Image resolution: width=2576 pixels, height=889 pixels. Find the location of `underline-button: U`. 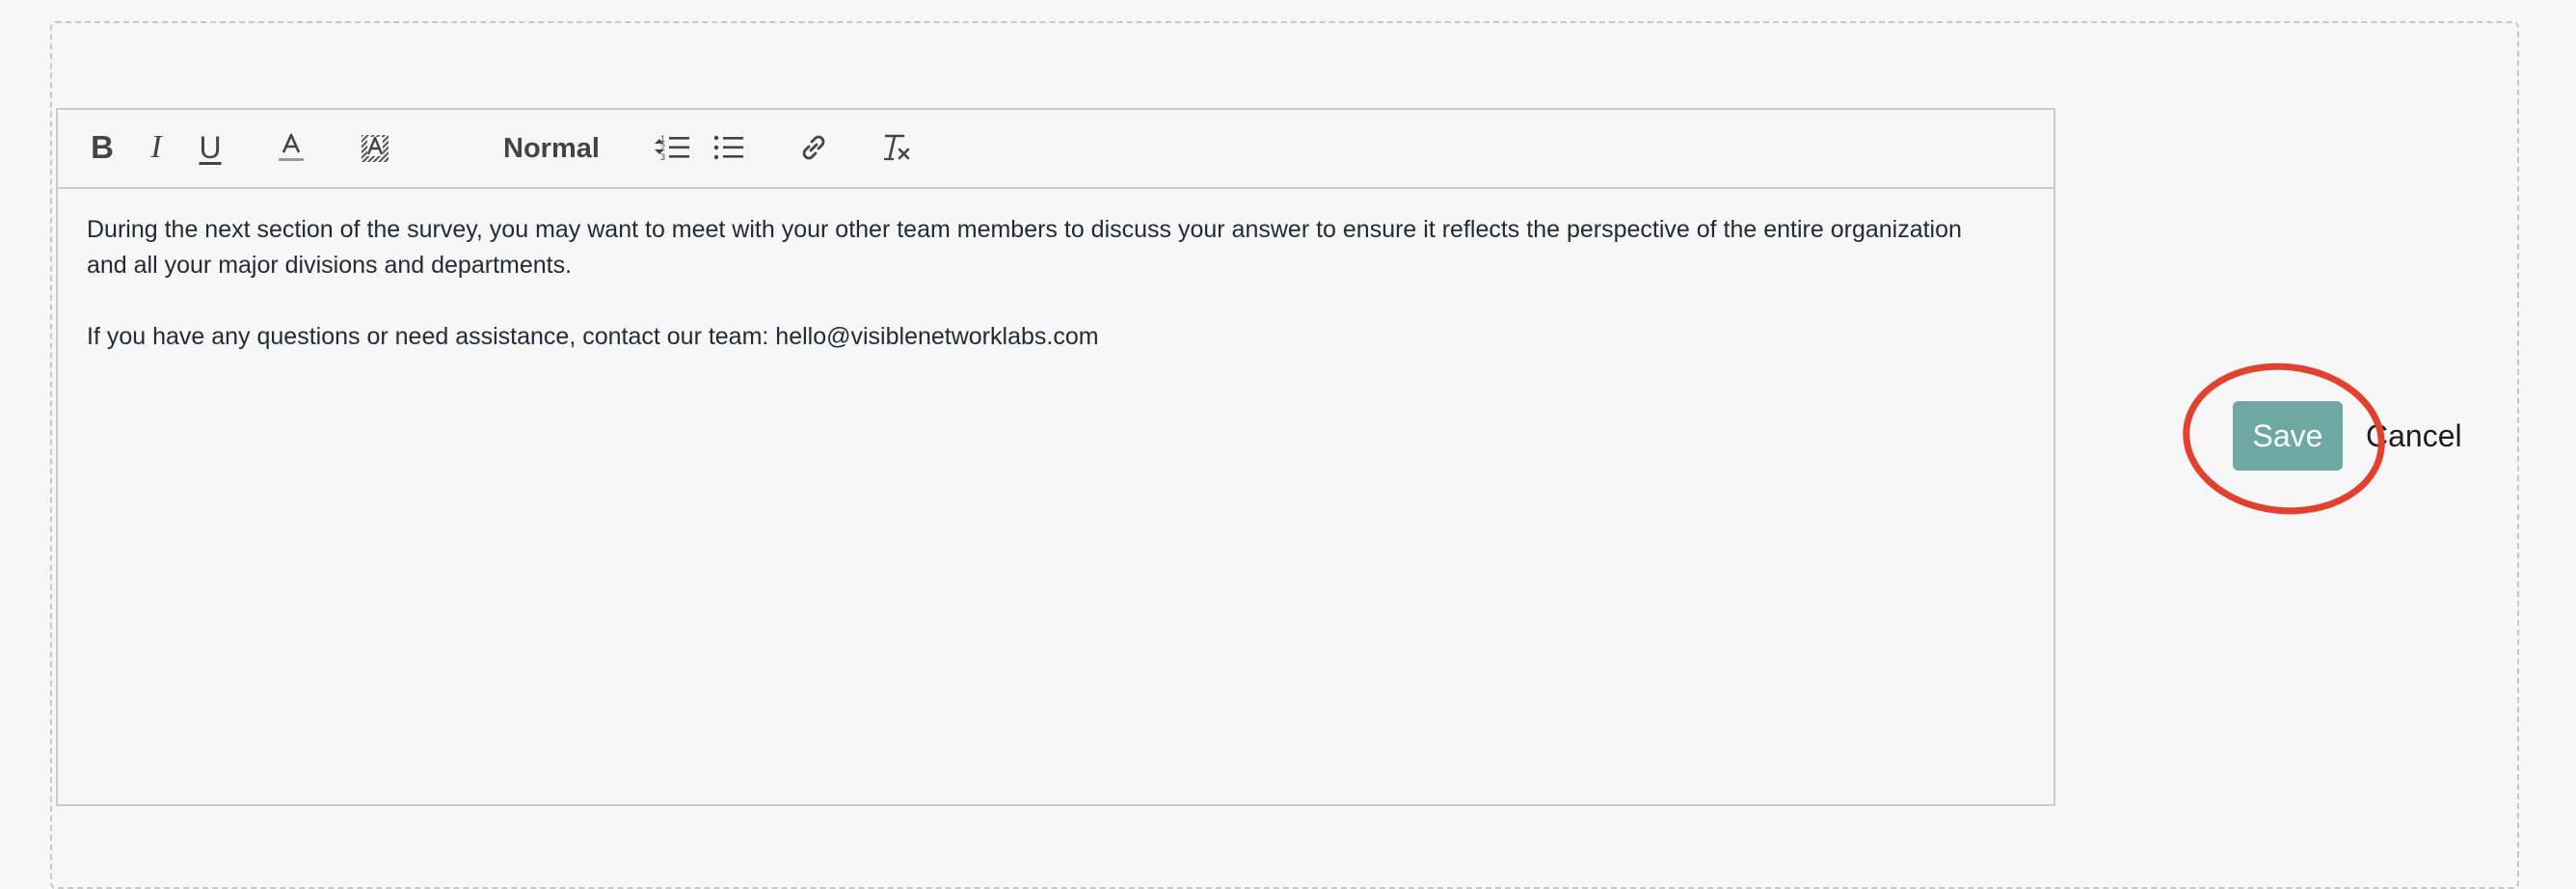

underline-button: U is located at coordinates (210, 147).